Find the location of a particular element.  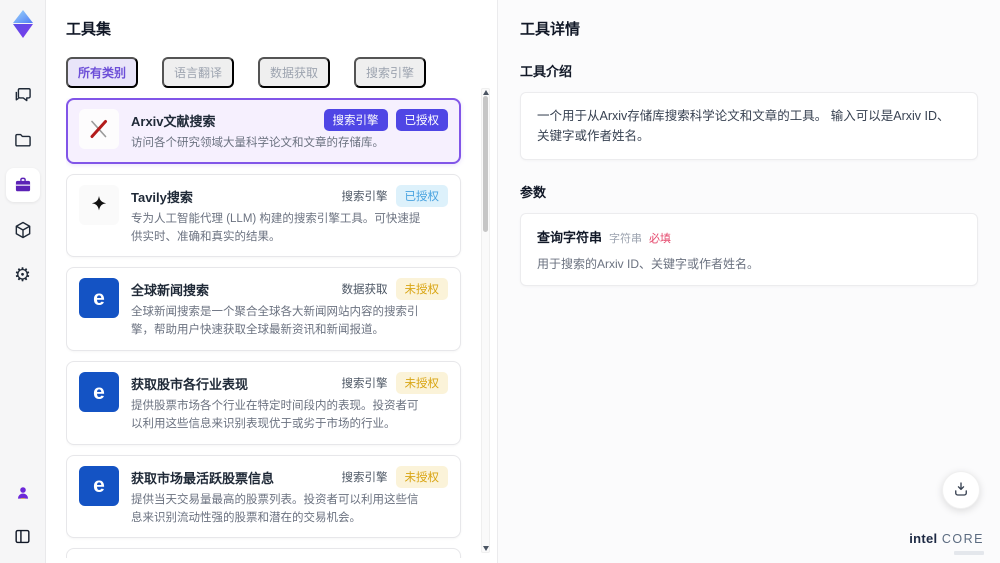

user-icon is located at coordinates (23, 493).